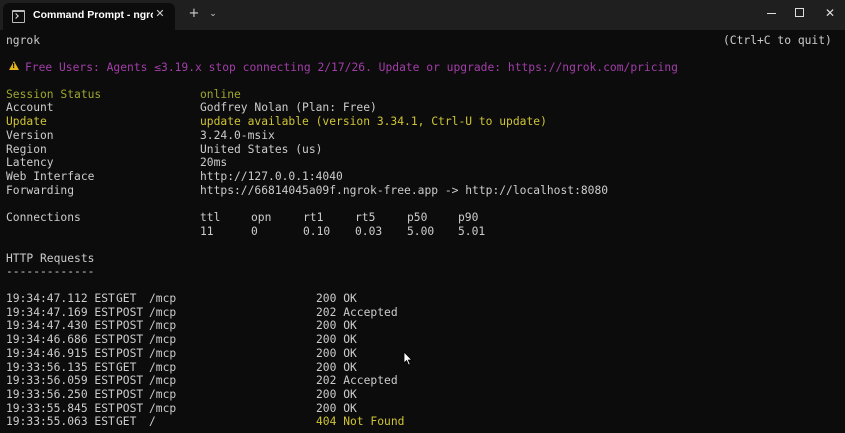 The image size is (845, 433). What do you see at coordinates (271, 176) in the screenshot?
I see `web-interface-value: http://127.0.0.1:4040` at bounding box center [271, 176].